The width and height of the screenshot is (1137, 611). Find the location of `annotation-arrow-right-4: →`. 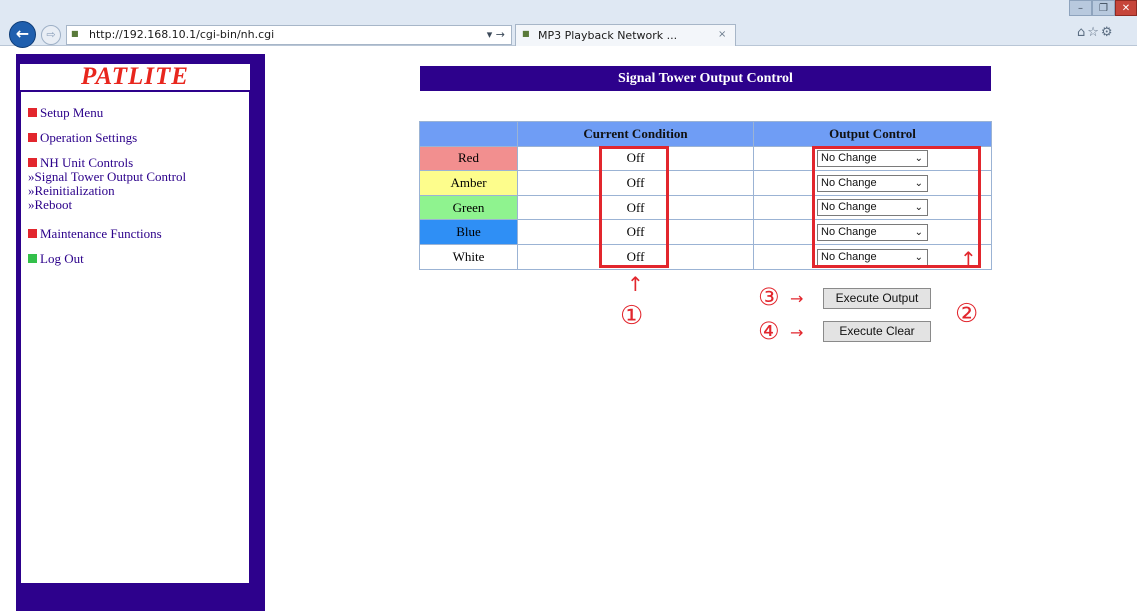

annotation-arrow-right-4: → is located at coordinates (797, 332).